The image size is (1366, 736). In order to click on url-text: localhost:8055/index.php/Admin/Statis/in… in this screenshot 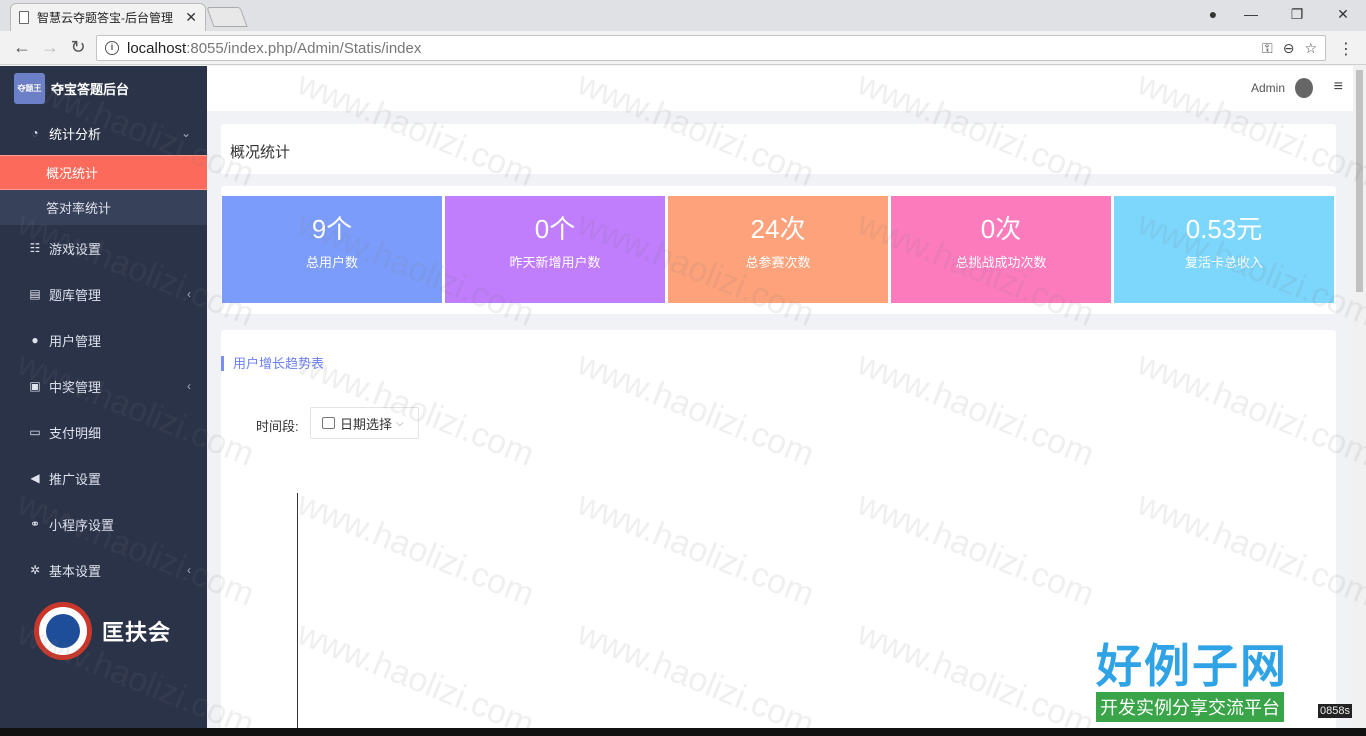, I will do `click(694, 48)`.